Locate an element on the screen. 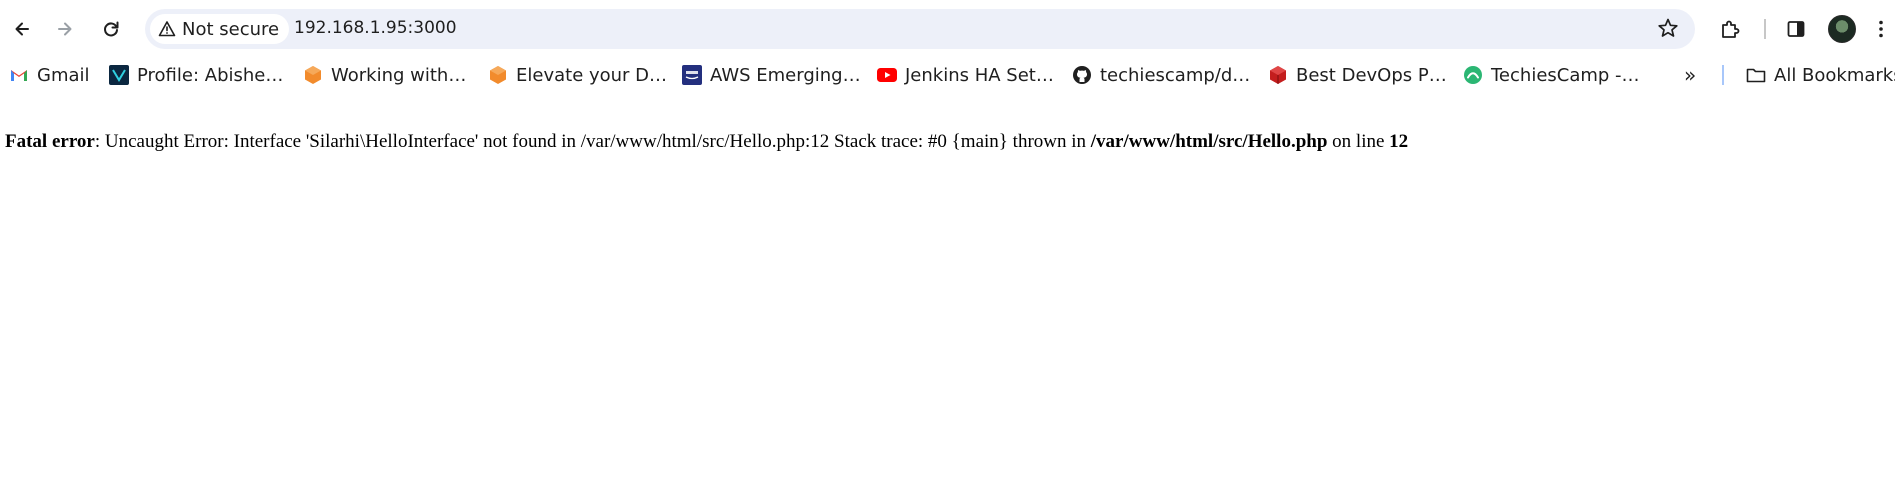 The image size is (1895, 484). gmail-icon is located at coordinates (19, 75).